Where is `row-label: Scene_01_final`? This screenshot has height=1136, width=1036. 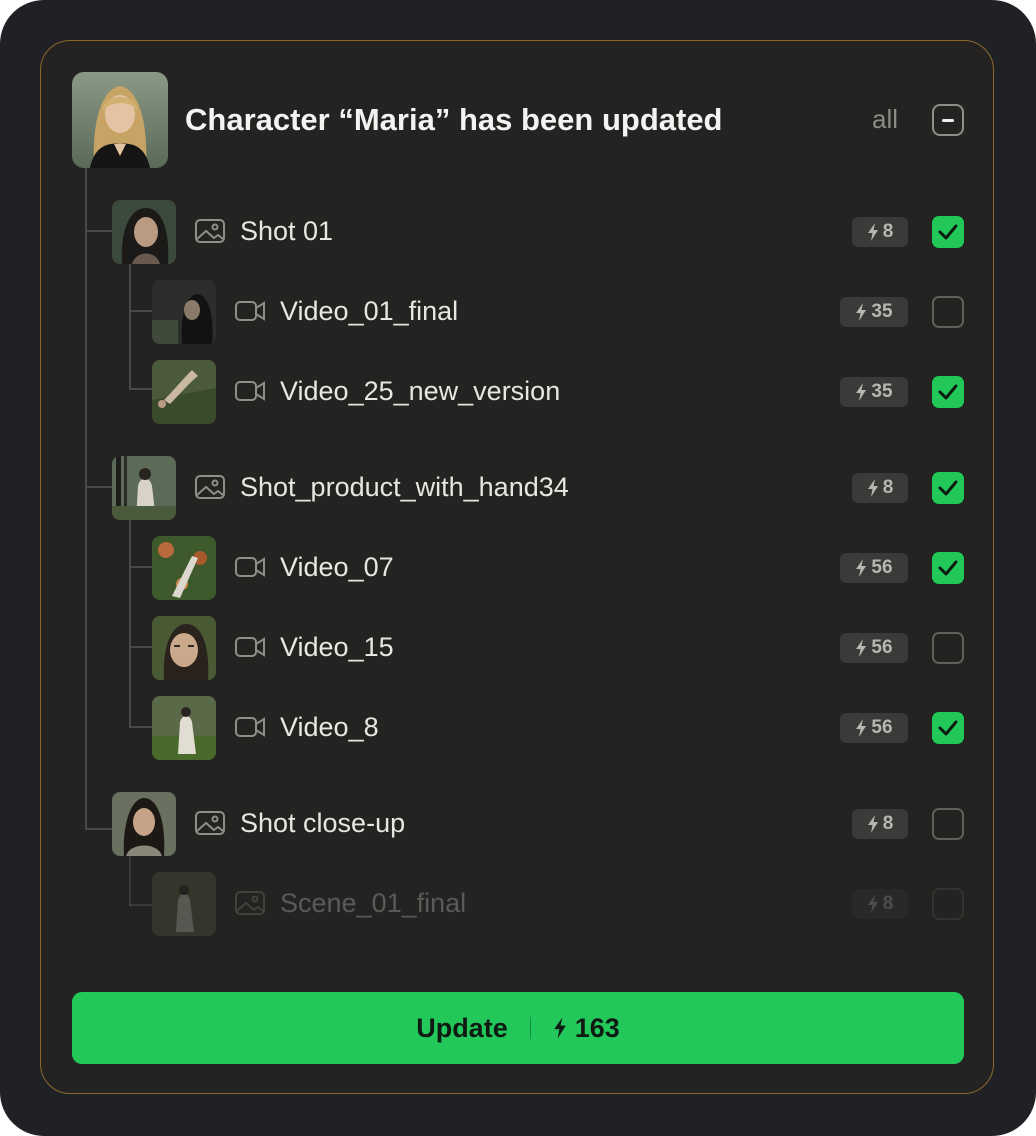
row-label: Scene_01_final is located at coordinates (373, 903).